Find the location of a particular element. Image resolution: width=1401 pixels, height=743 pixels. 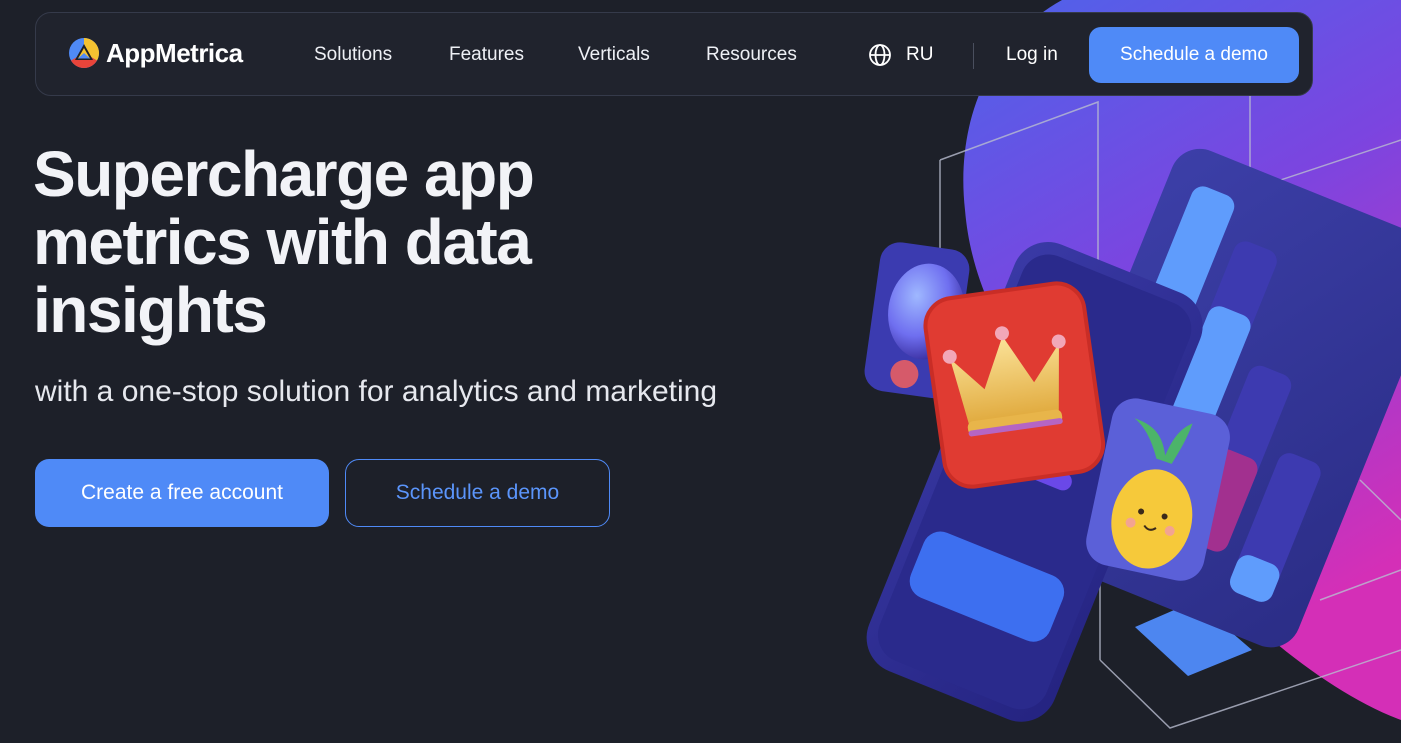

logo: AppMetrica is located at coordinates (155, 53).